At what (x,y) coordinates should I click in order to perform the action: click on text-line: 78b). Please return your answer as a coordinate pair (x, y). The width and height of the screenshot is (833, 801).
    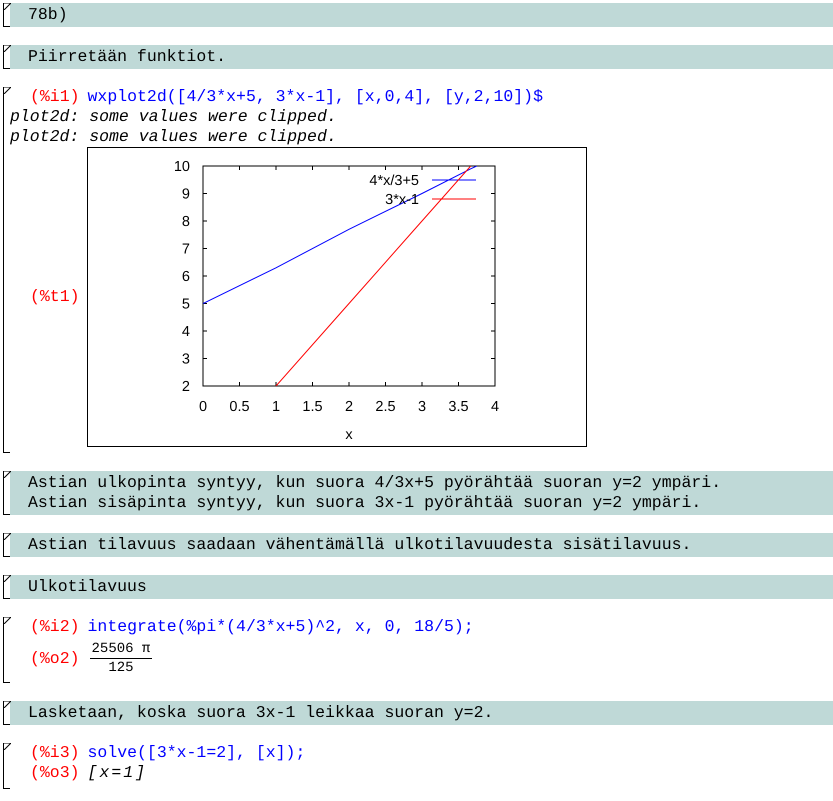
    Looking at the image, I should click on (48, 15).